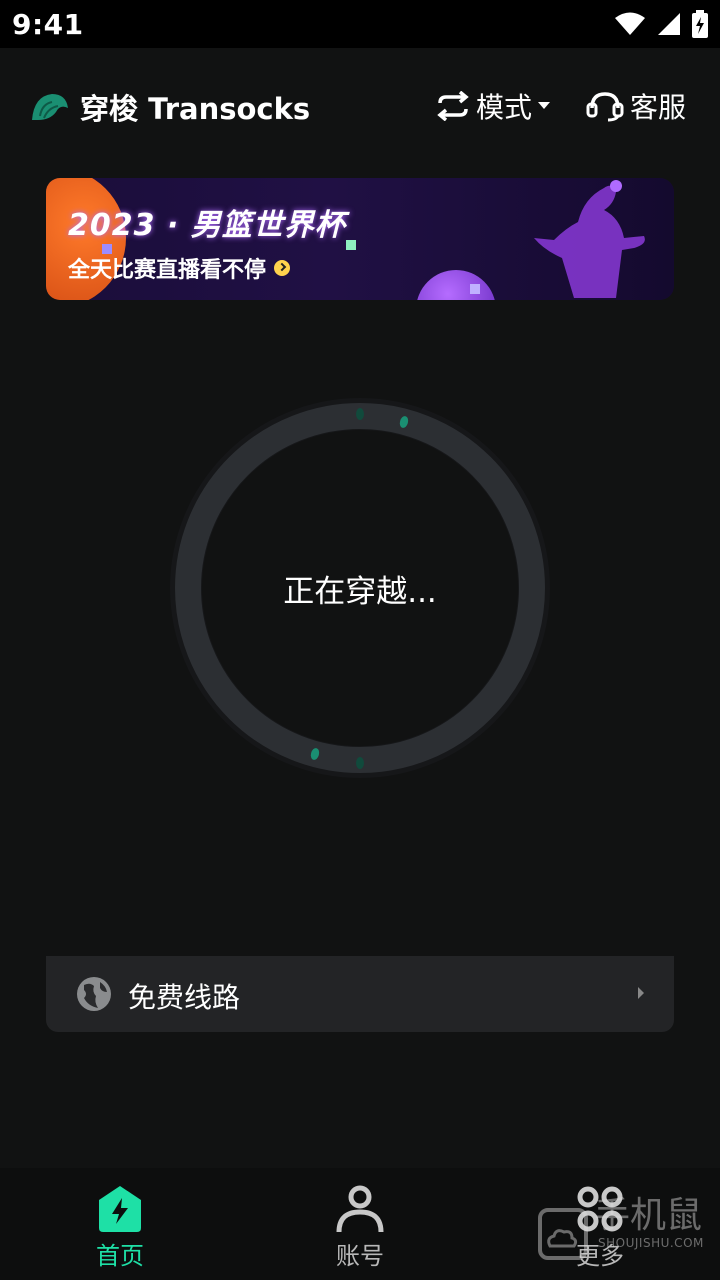 The image size is (720, 1280). I want to click on chevron-right-icon, so click(641, 993).